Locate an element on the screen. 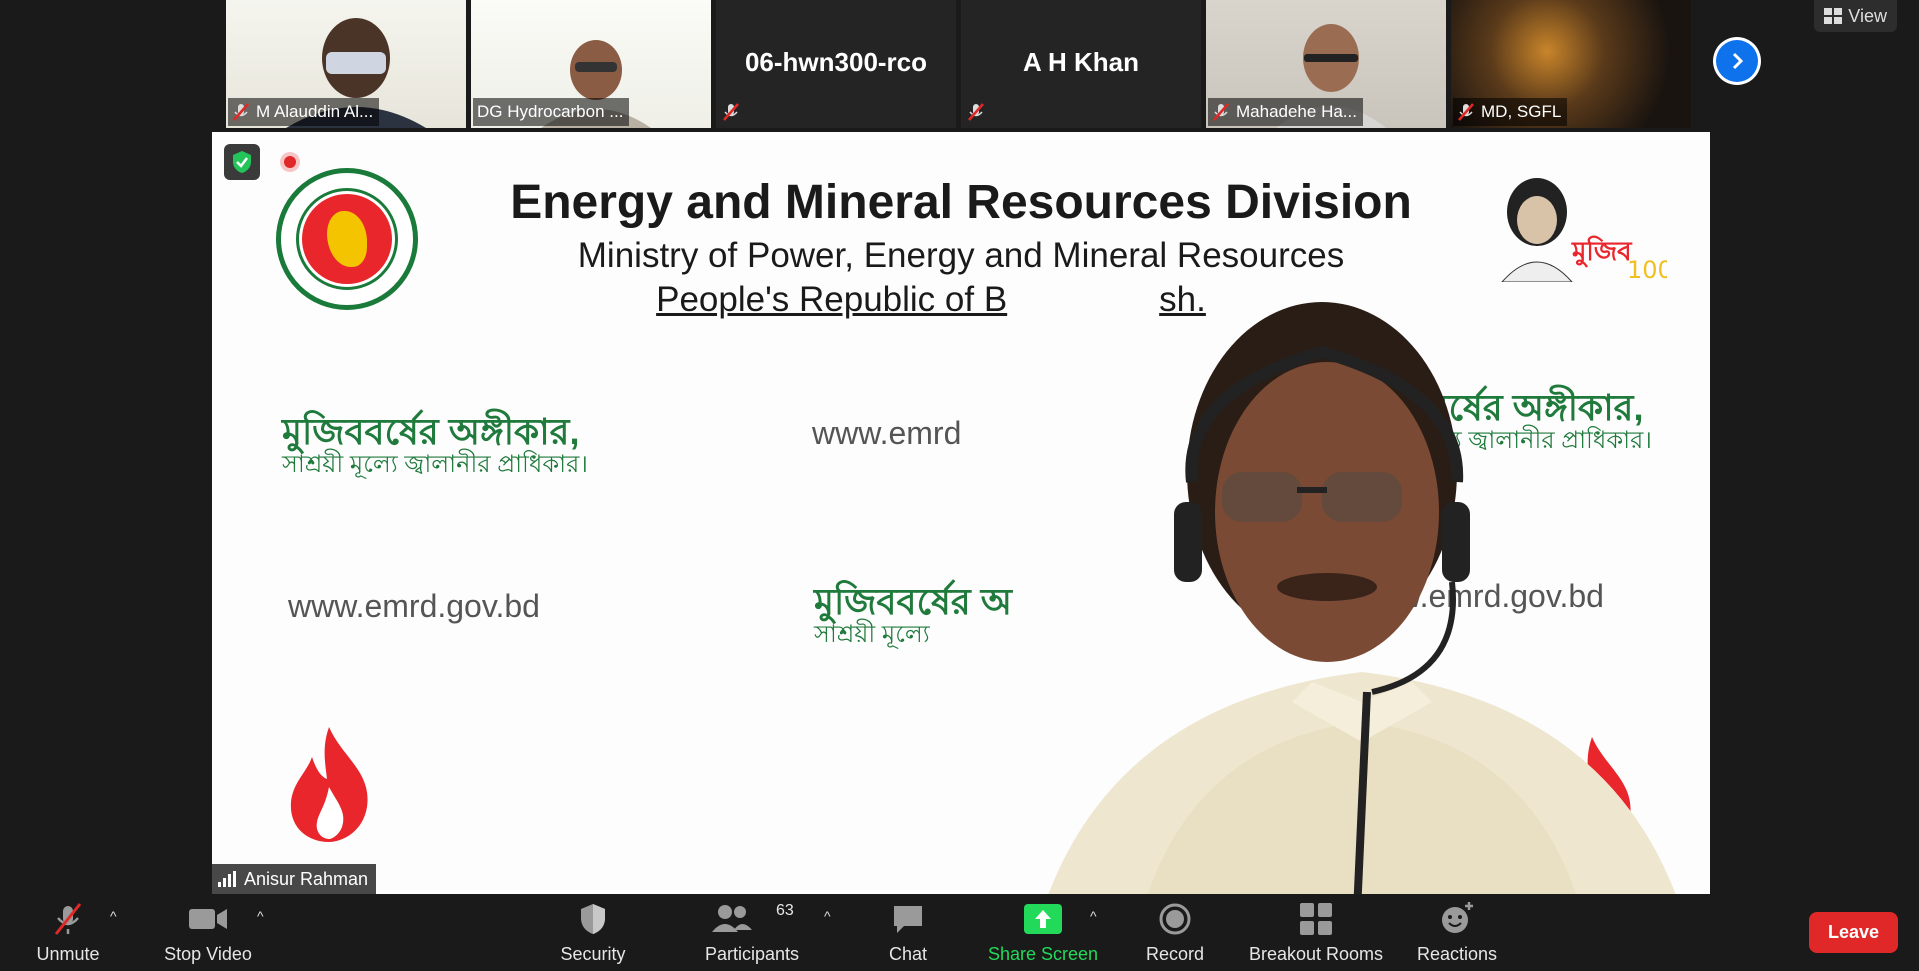 The width and height of the screenshot is (1919, 971). share-screen-icon is located at coordinates (1043, 919).